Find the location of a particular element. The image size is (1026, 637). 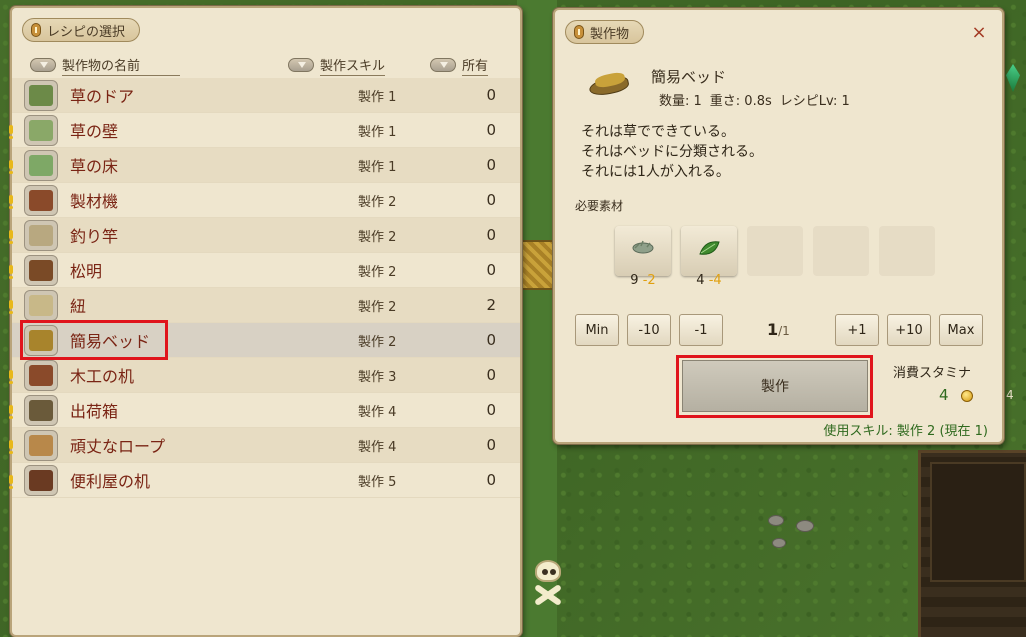

product-panel-title: 製作物 is located at coordinates (610, 34).